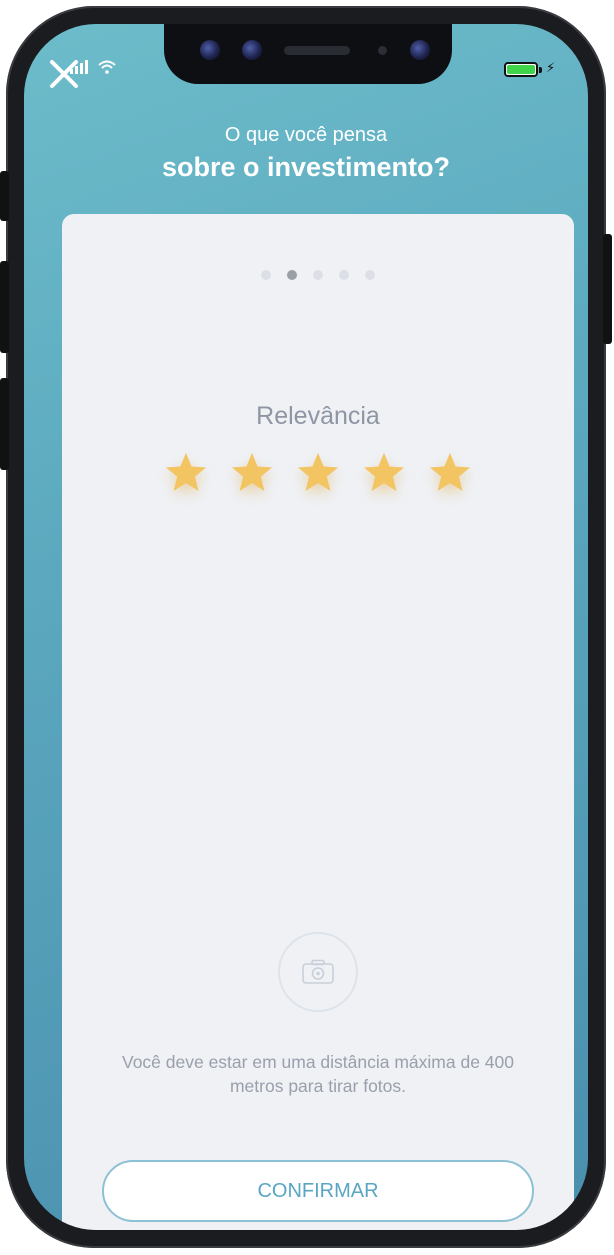 Image resolution: width=614 pixels, height=1255 pixels. Describe the element at coordinates (306, 135) in the screenshot. I see `header-subtitle: O que você pensa` at that location.